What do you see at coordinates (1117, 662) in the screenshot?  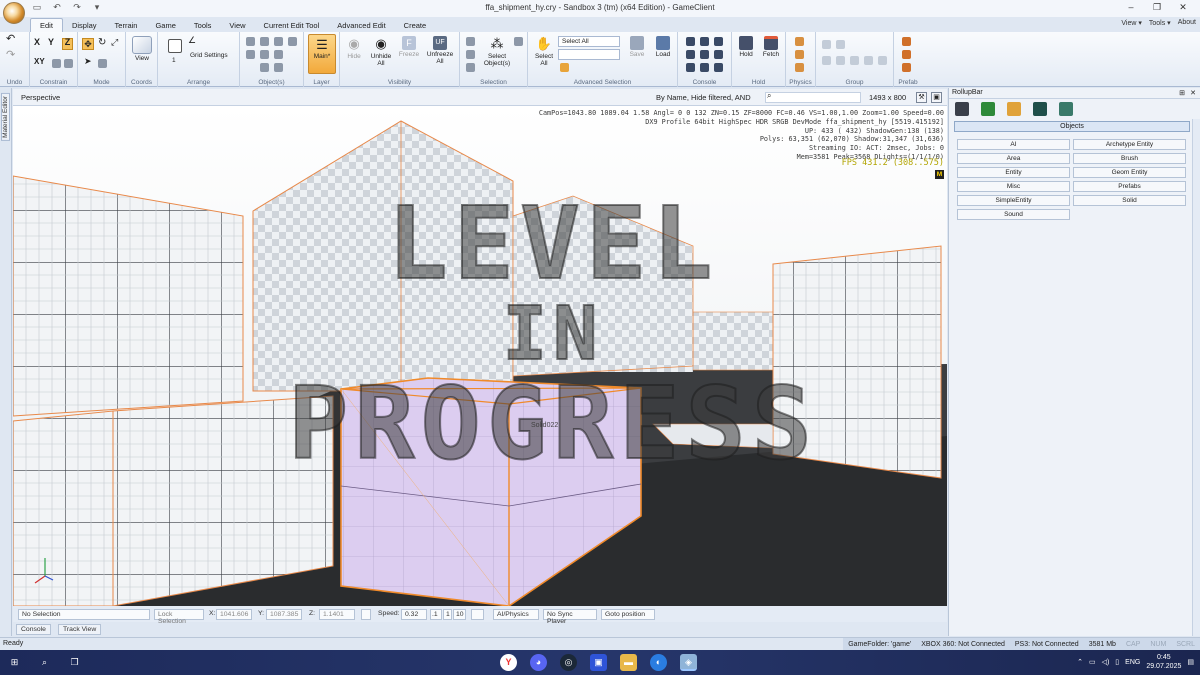 I see `battery-icon: ▯` at bounding box center [1117, 662].